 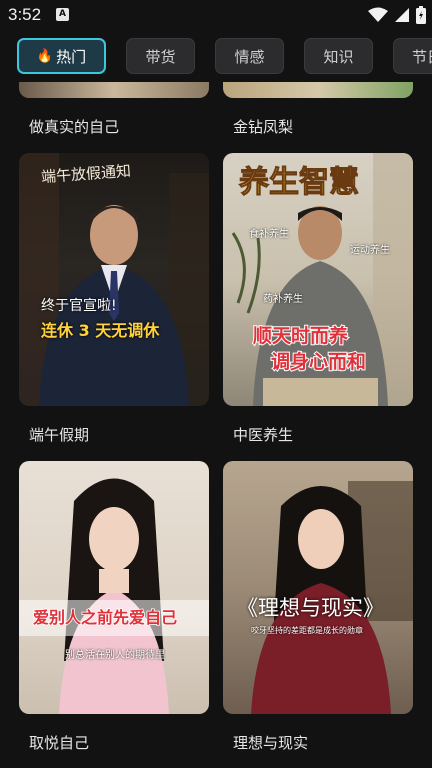 I want to click on video-thumbnail: 《理想与现实》 咬牙坚持的差距都是成长的勋章, so click(x=318, y=587).